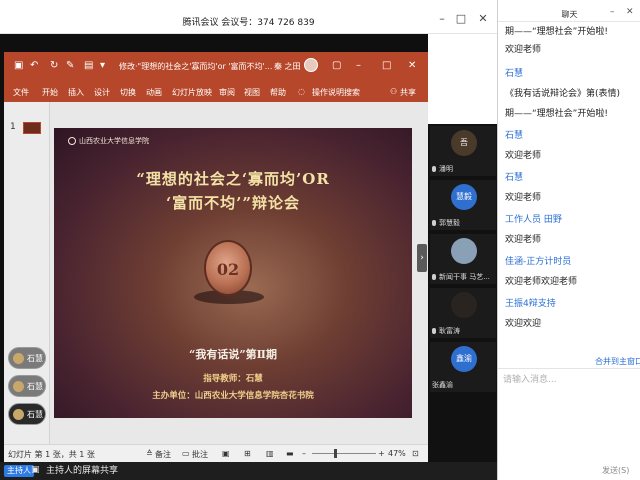  What do you see at coordinates (200, 454) in the screenshot?
I see `comments-button: 批注` at bounding box center [200, 454].